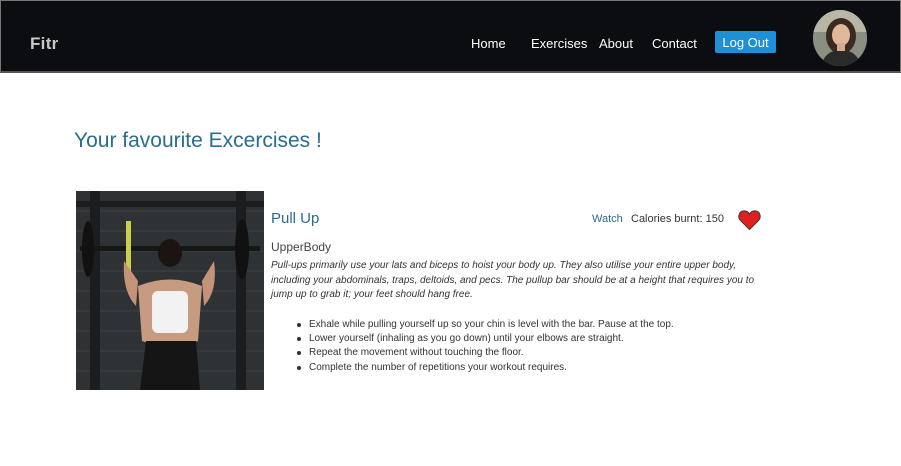 The image size is (901, 466). What do you see at coordinates (488, 43) in the screenshot?
I see `nav-link-home: Home` at bounding box center [488, 43].